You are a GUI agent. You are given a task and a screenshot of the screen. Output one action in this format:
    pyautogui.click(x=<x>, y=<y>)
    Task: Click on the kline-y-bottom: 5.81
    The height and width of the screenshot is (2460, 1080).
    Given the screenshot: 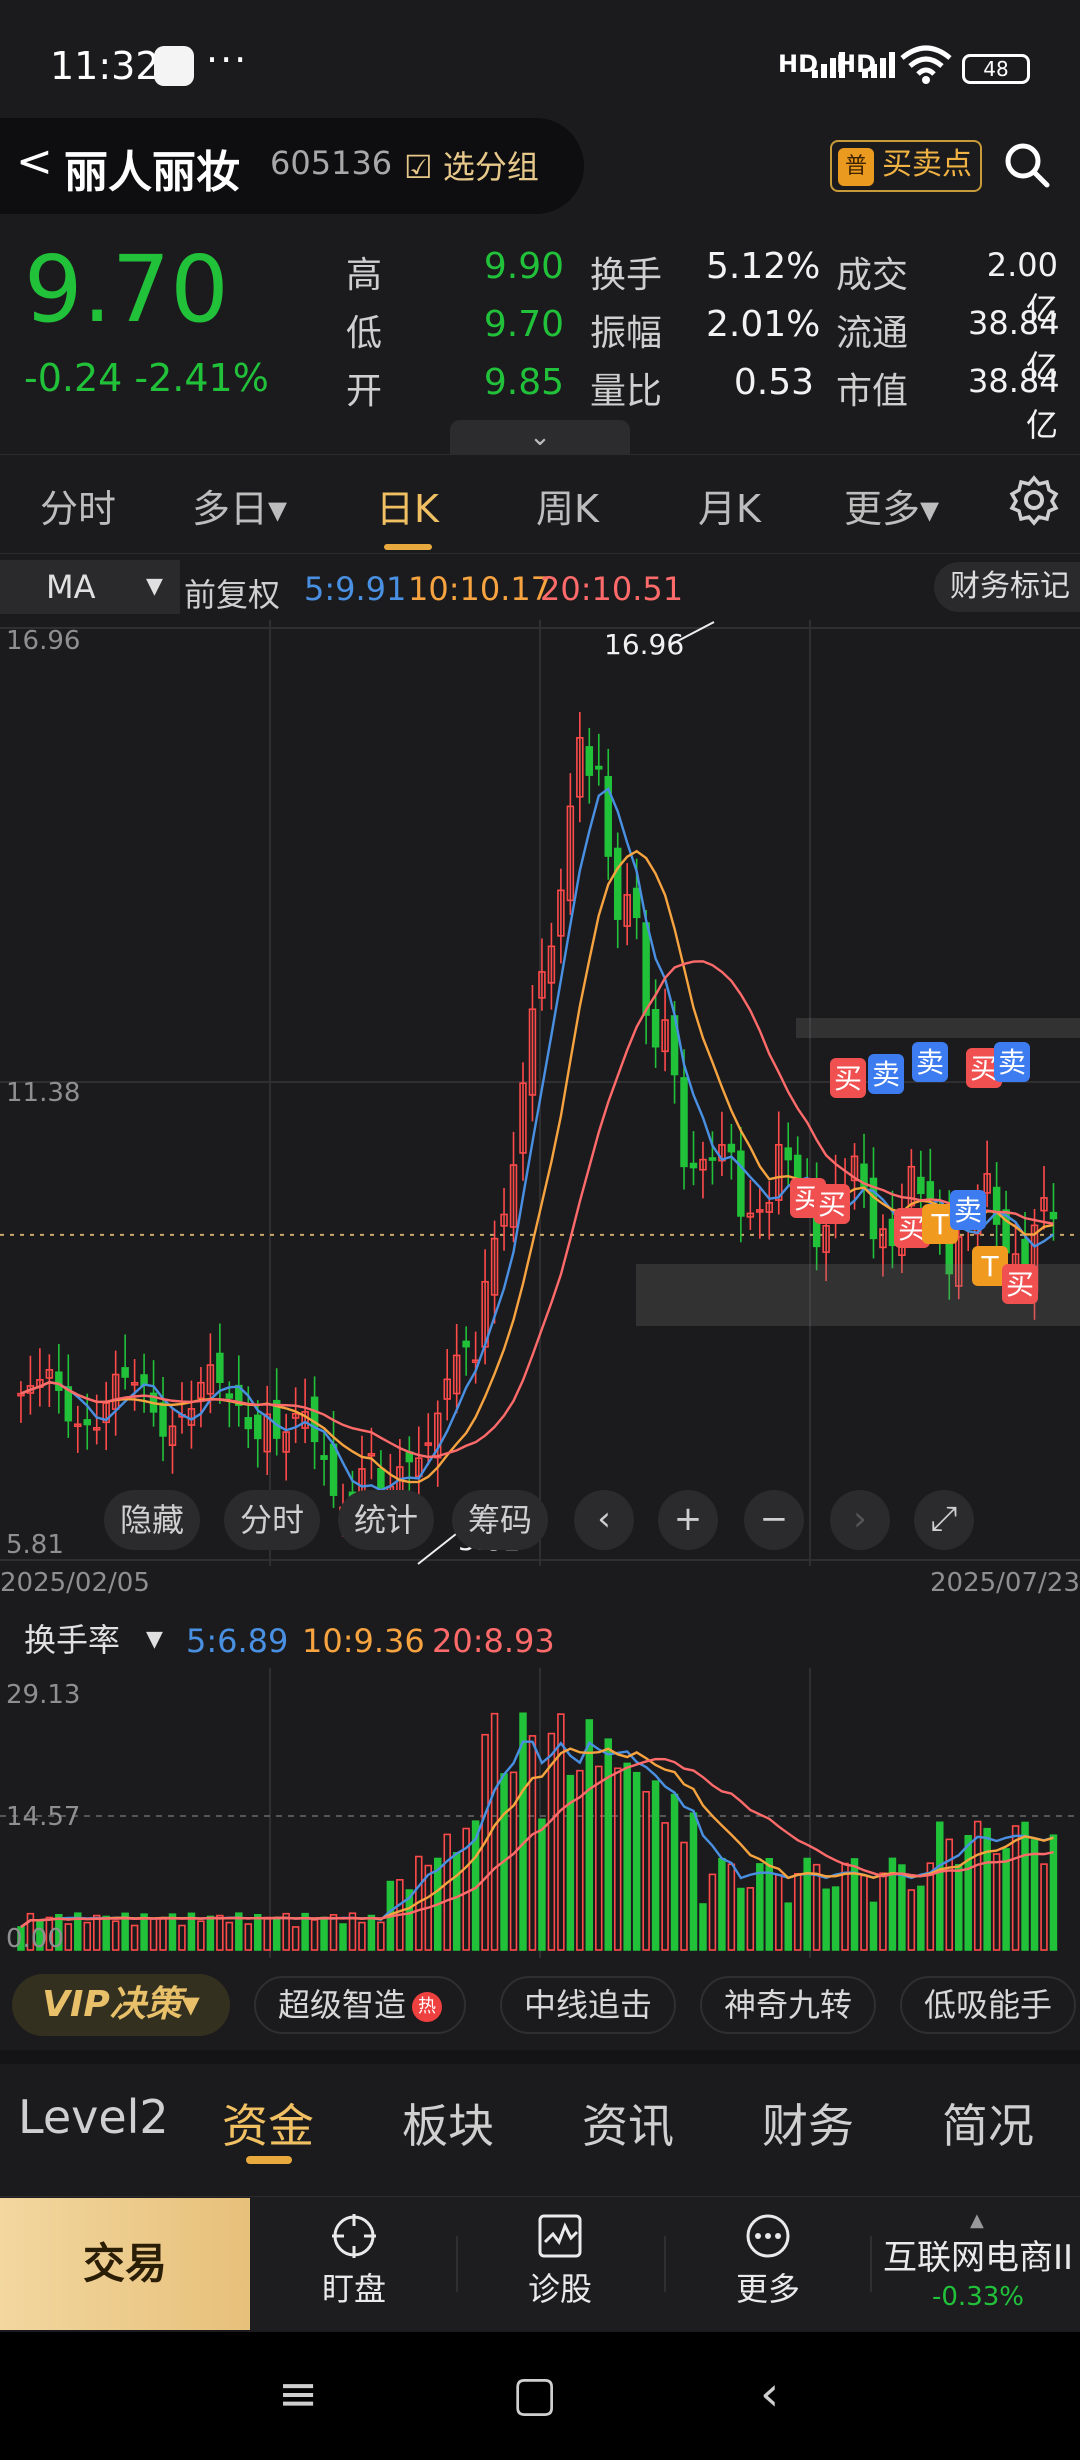 What is the action you would take?
    pyautogui.click(x=35, y=1545)
    